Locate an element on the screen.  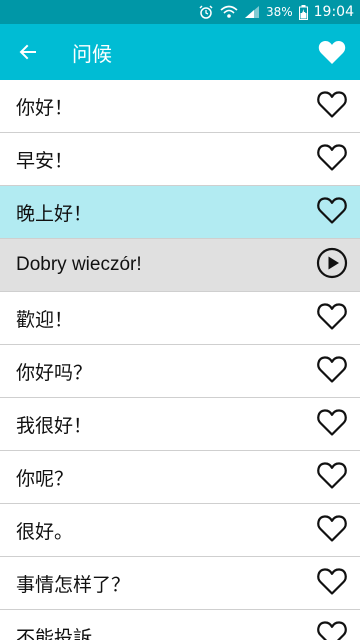
phrase-text: 你好吗？ is located at coordinates (54, 372).